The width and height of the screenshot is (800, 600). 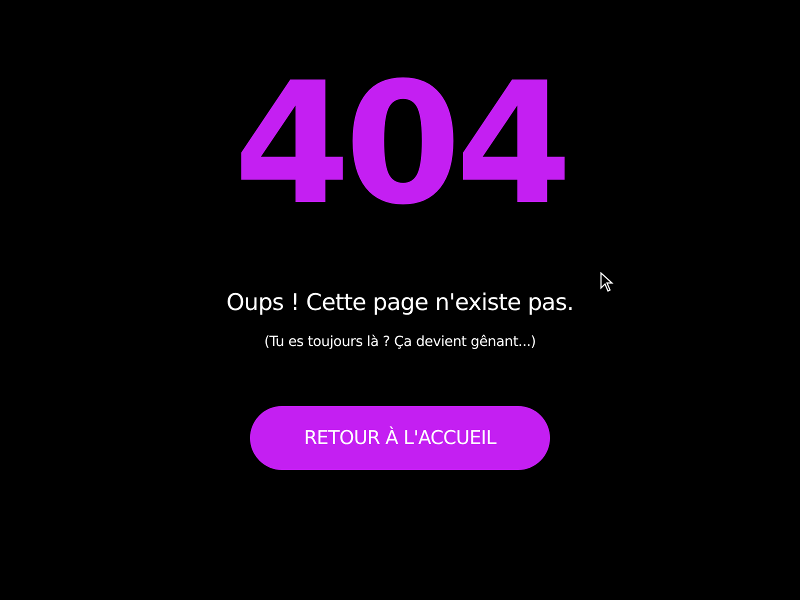 I want to click on error-code: 404, so click(x=400, y=150).